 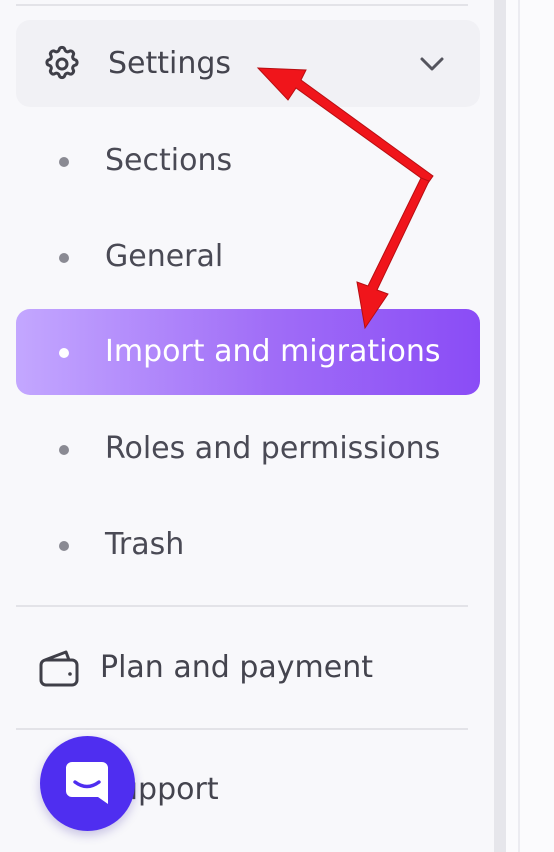 I want to click on top-divider, so click(x=242, y=5).